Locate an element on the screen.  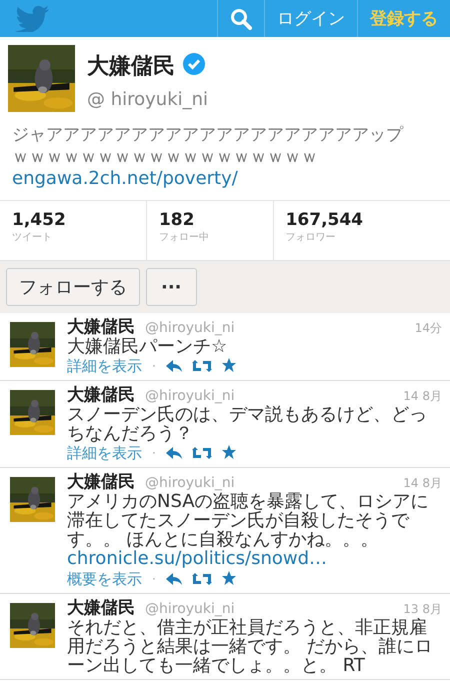
stat-label: ツイート is located at coordinates (73, 237).